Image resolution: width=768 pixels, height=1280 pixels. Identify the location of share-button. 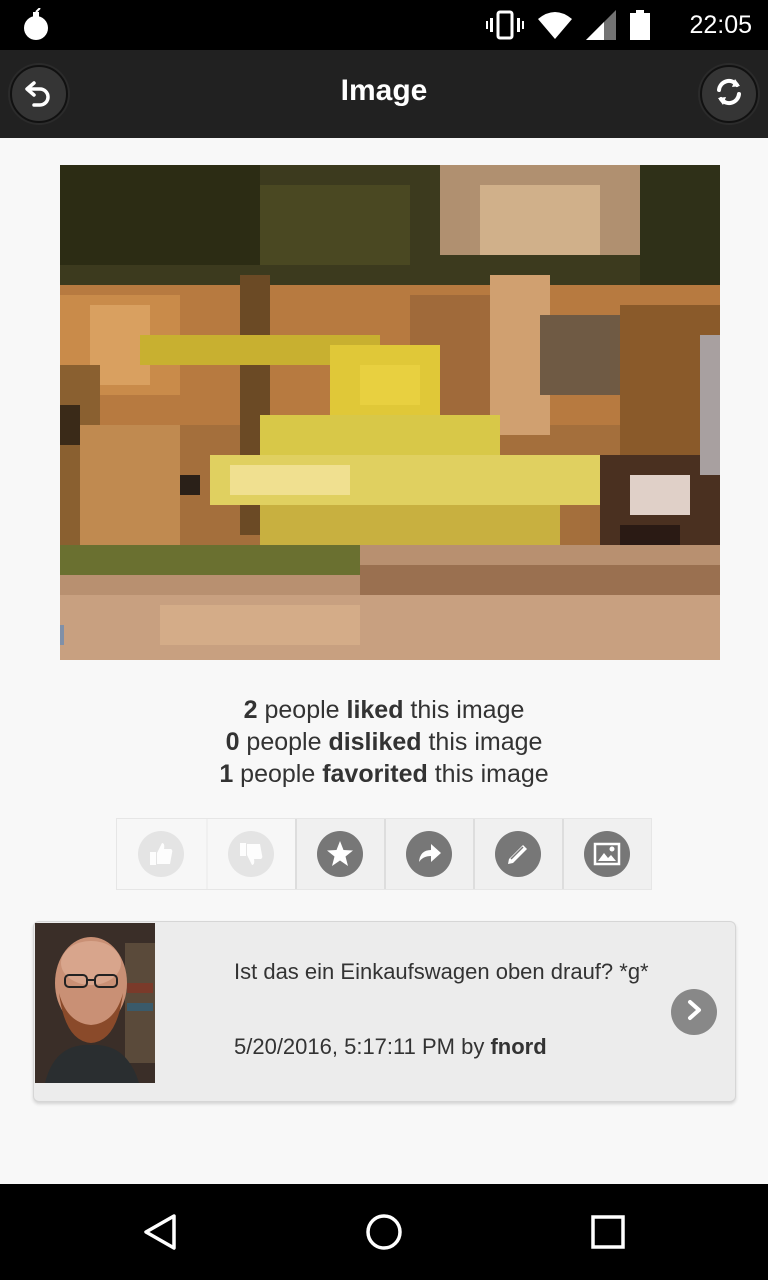
(428, 854).